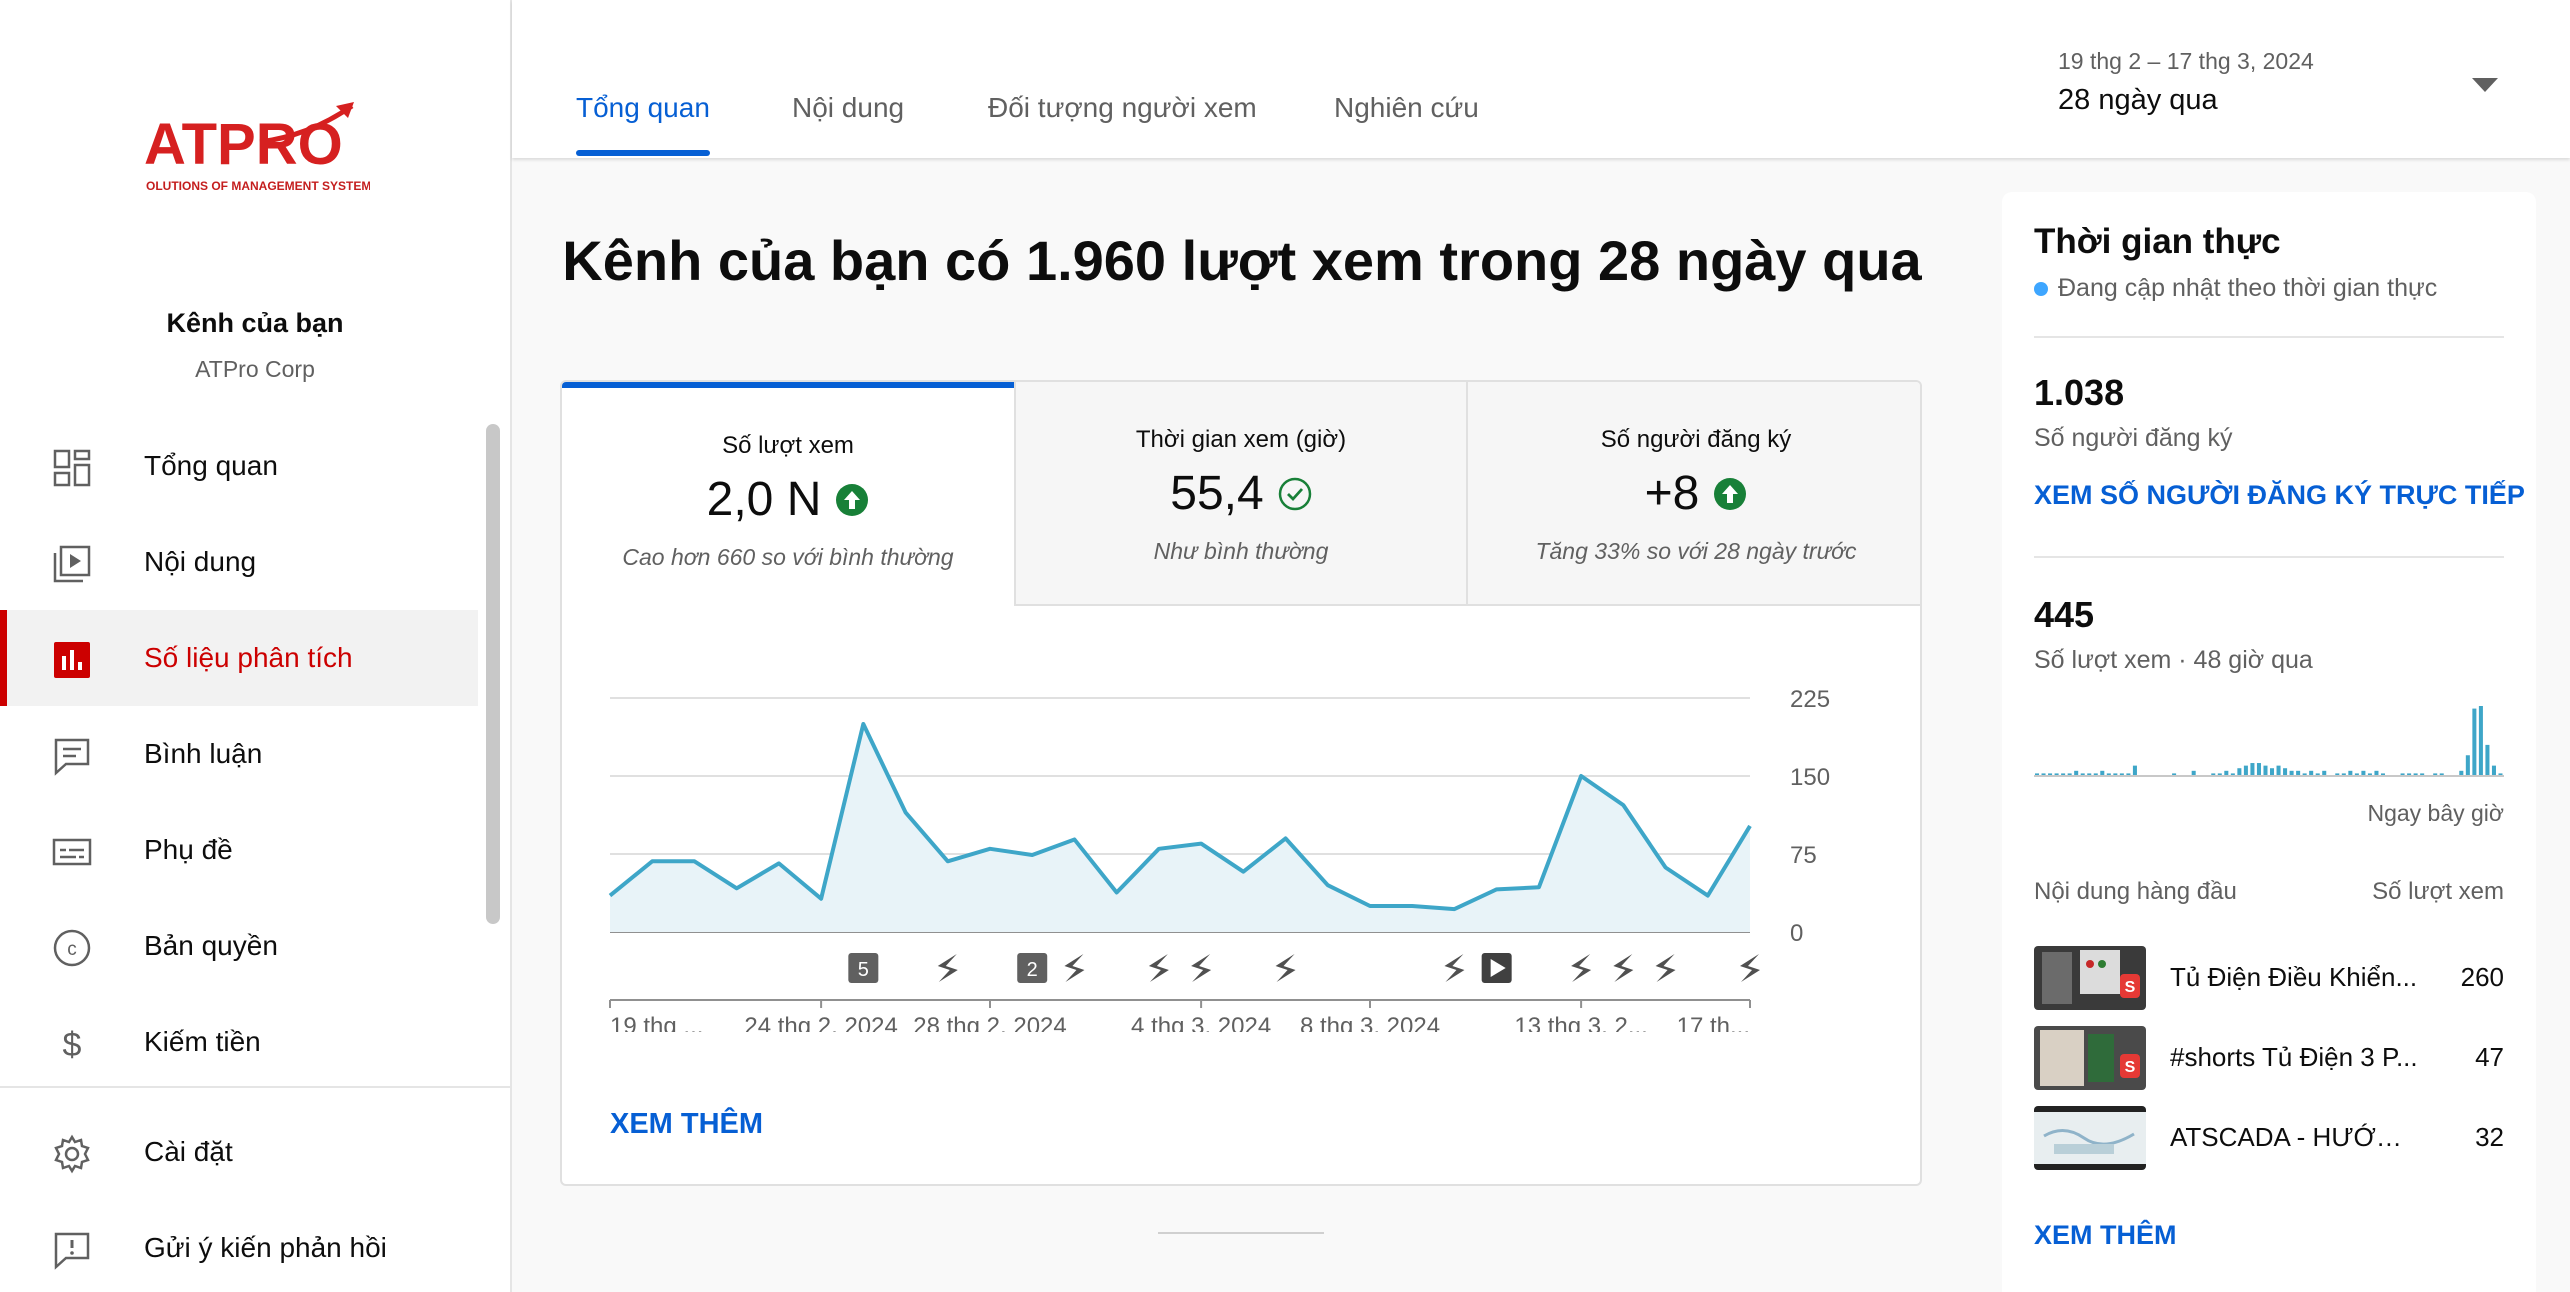 Image resolution: width=2570 pixels, height=1292 pixels. I want to click on sidebar-scrollbar, so click(493, 674).